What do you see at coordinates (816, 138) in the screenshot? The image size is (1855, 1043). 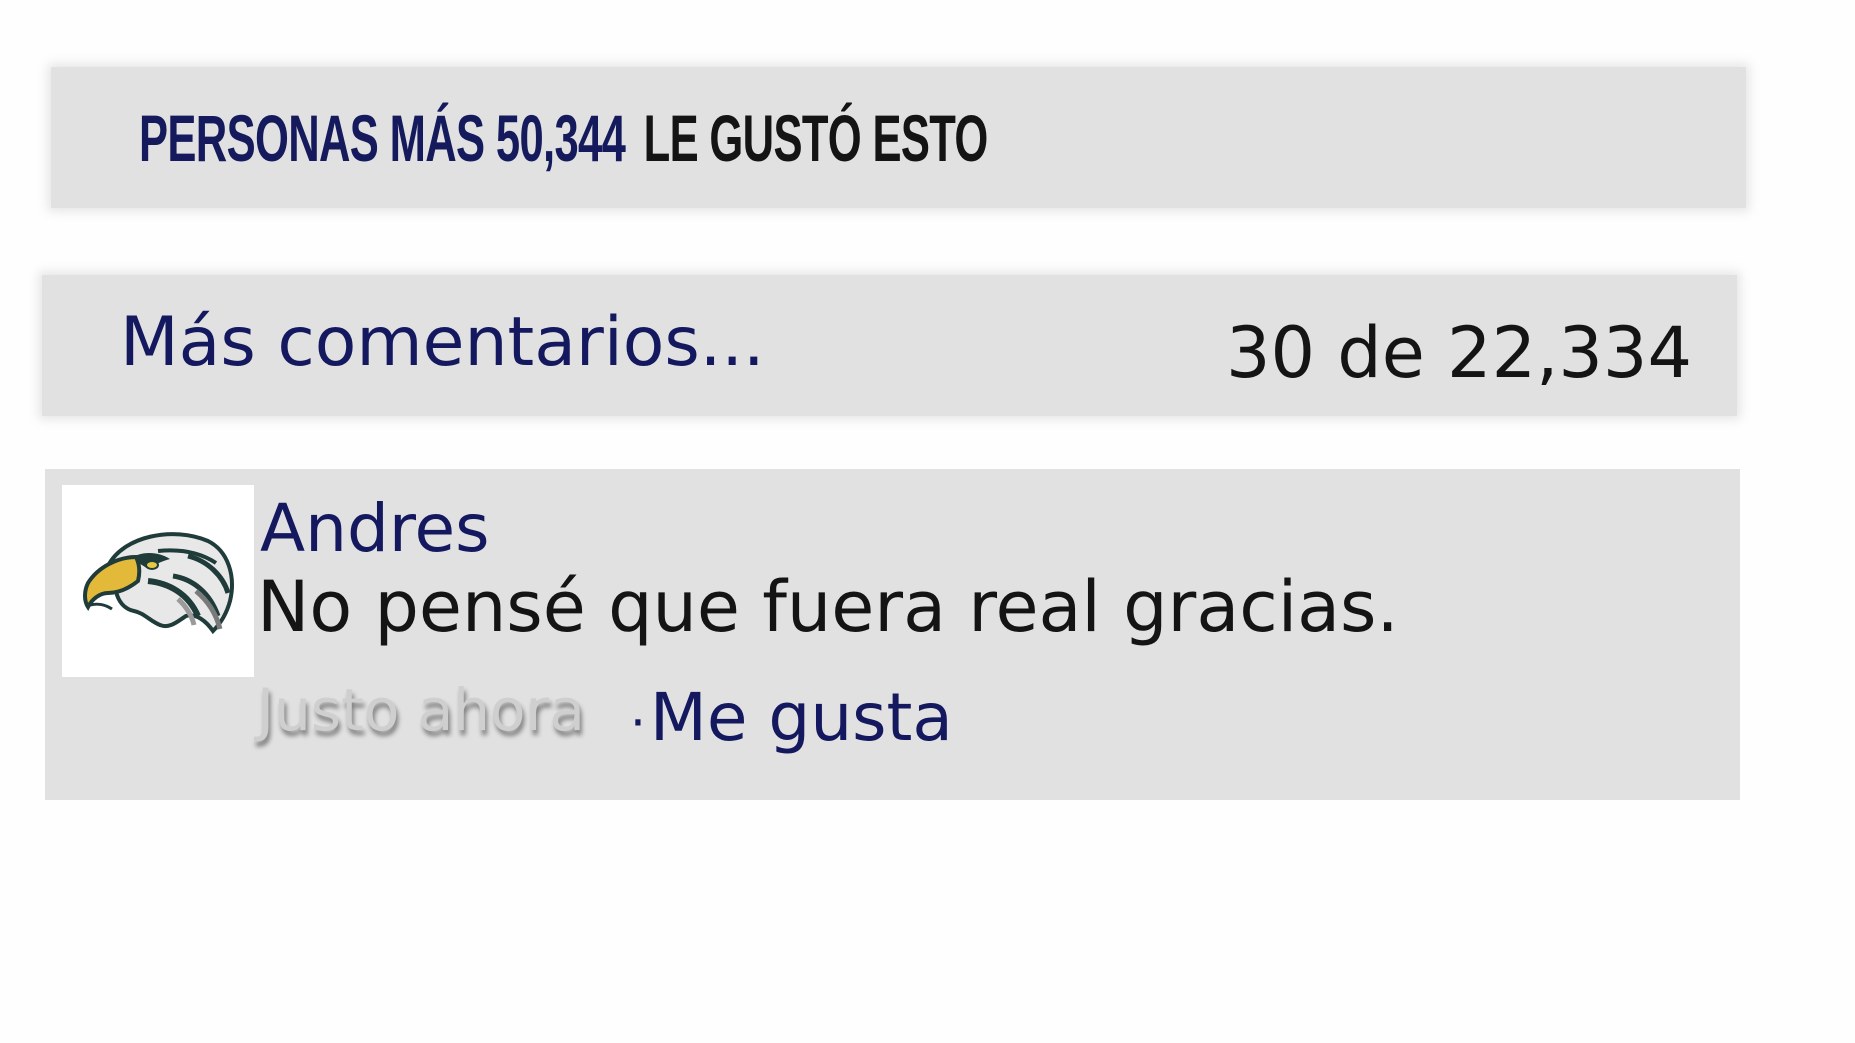 I see `likes-suffix-text: LE GUSTÓ ESTO` at bounding box center [816, 138].